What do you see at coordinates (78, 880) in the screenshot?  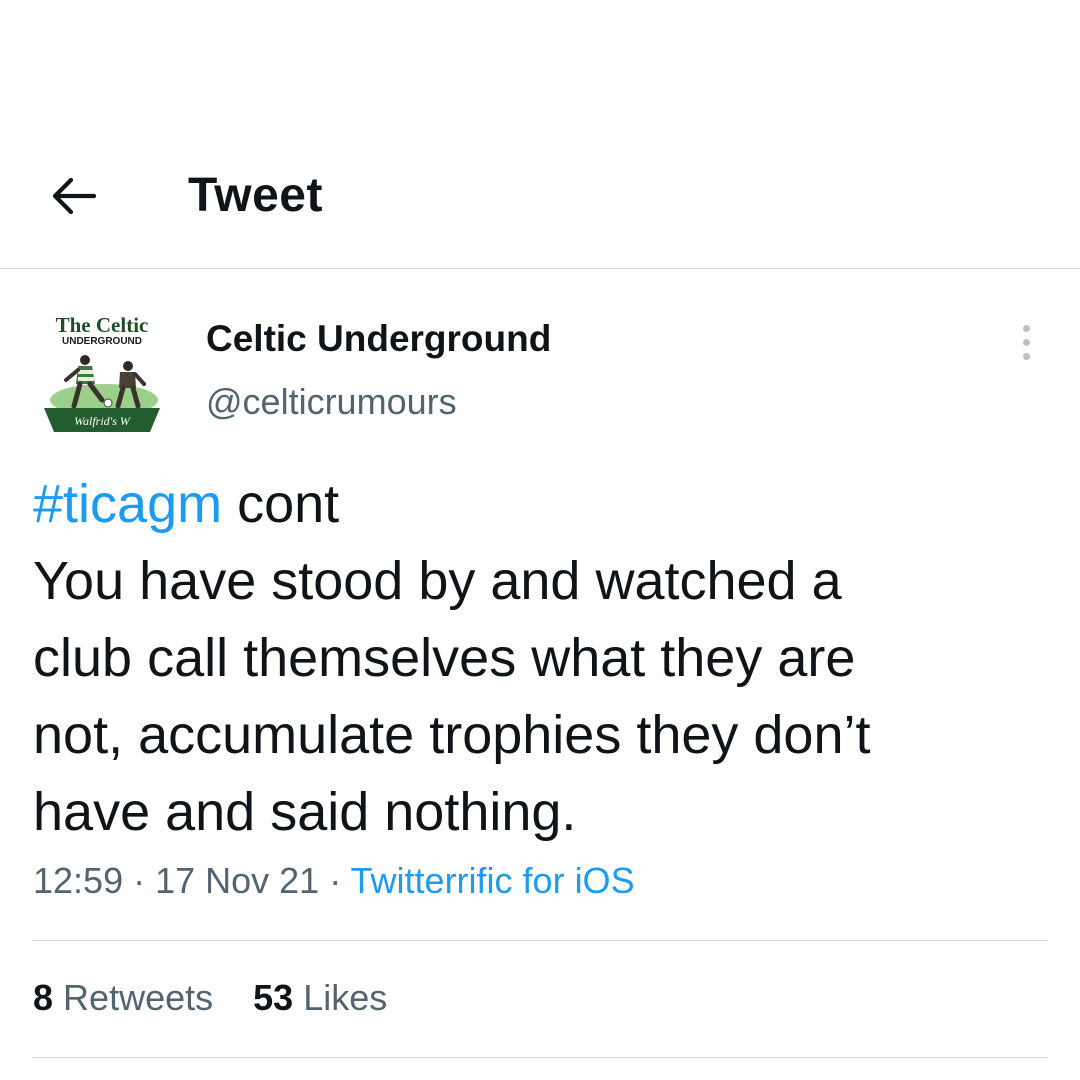 I see `tweet-time: 12:59` at bounding box center [78, 880].